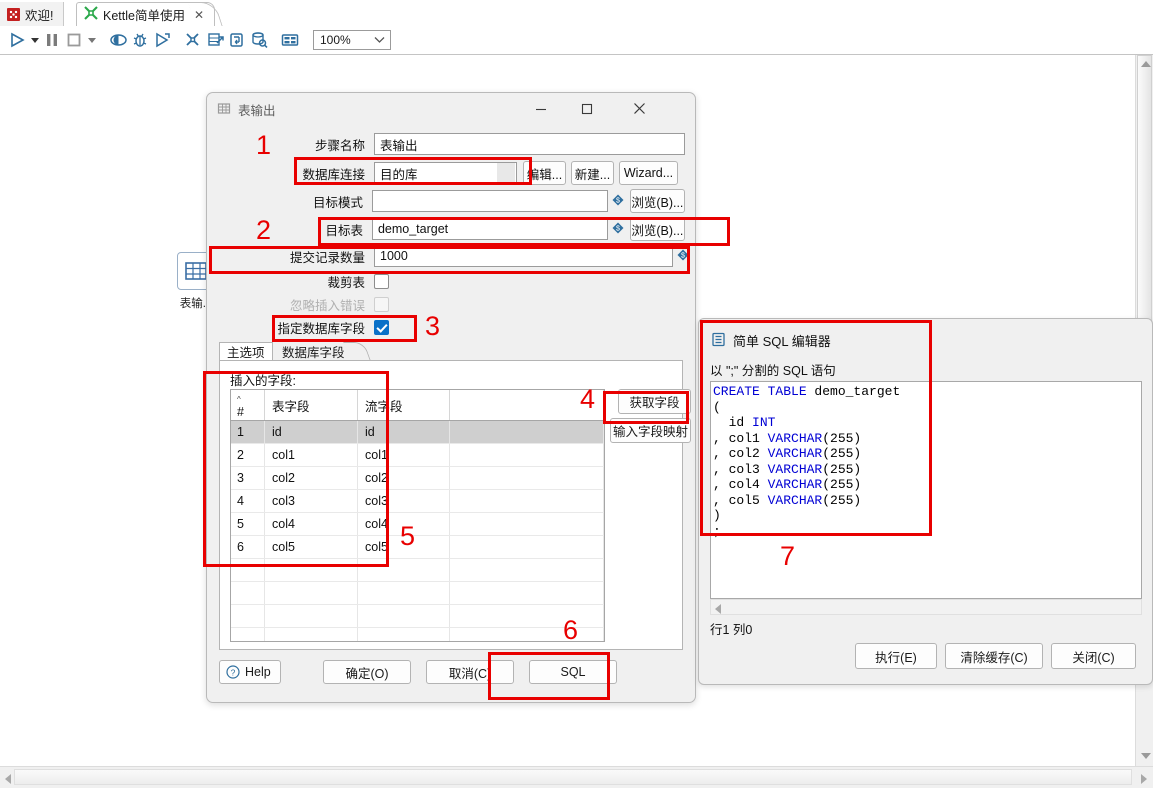  I want to click on dialog-maximize-button, so click(587, 108).